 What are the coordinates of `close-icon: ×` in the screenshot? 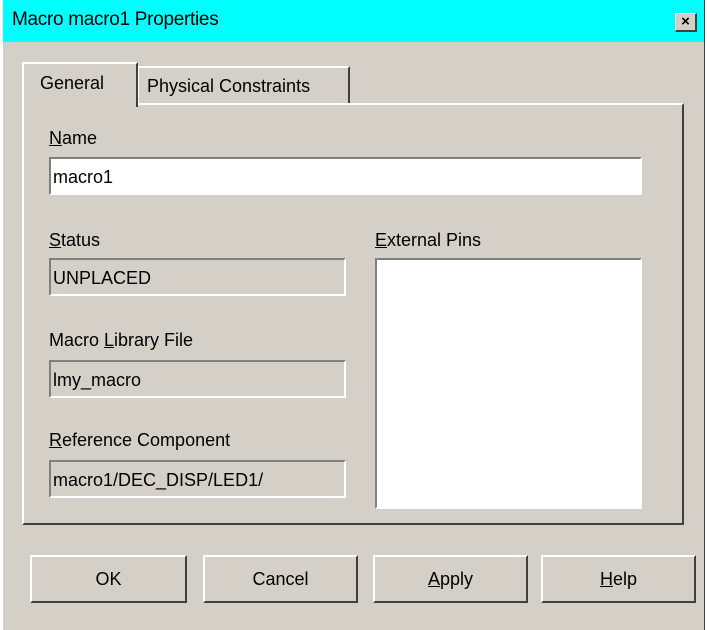 It's located at (686, 22).